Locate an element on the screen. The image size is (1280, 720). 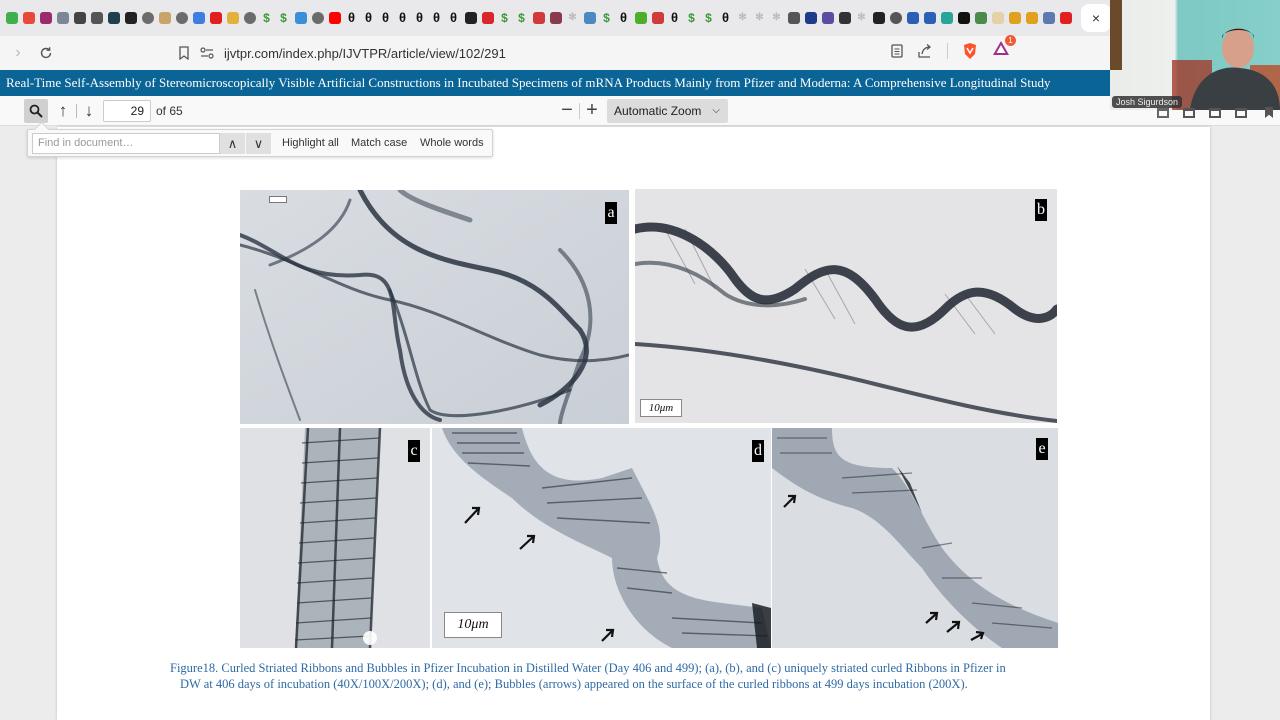
scale-bar-b: 10μm is located at coordinates (661, 408).